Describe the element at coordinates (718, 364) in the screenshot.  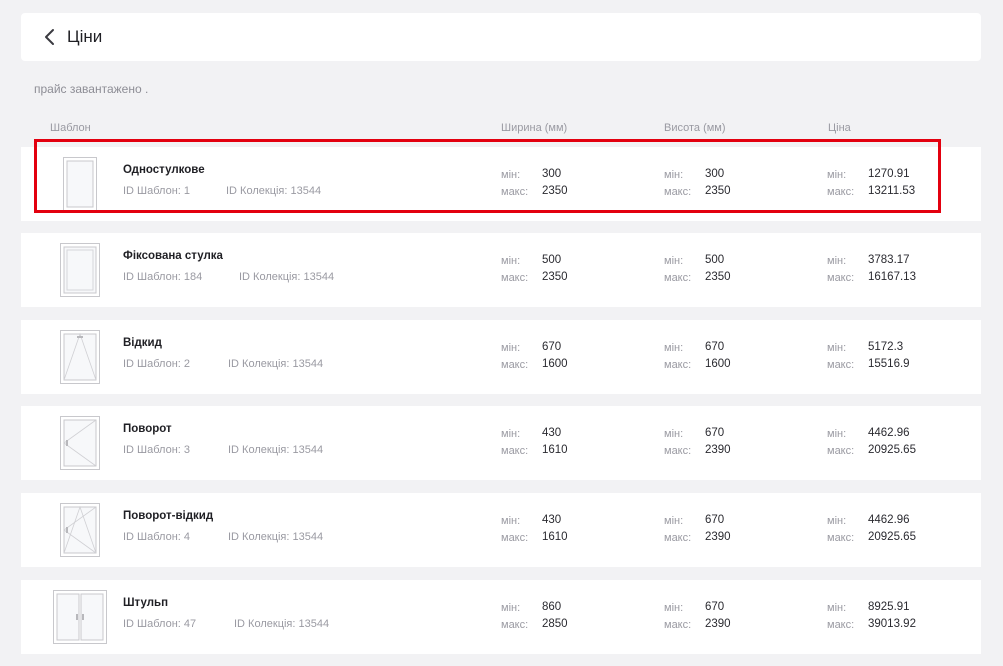
I see `height-max-value: 1600` at that location.